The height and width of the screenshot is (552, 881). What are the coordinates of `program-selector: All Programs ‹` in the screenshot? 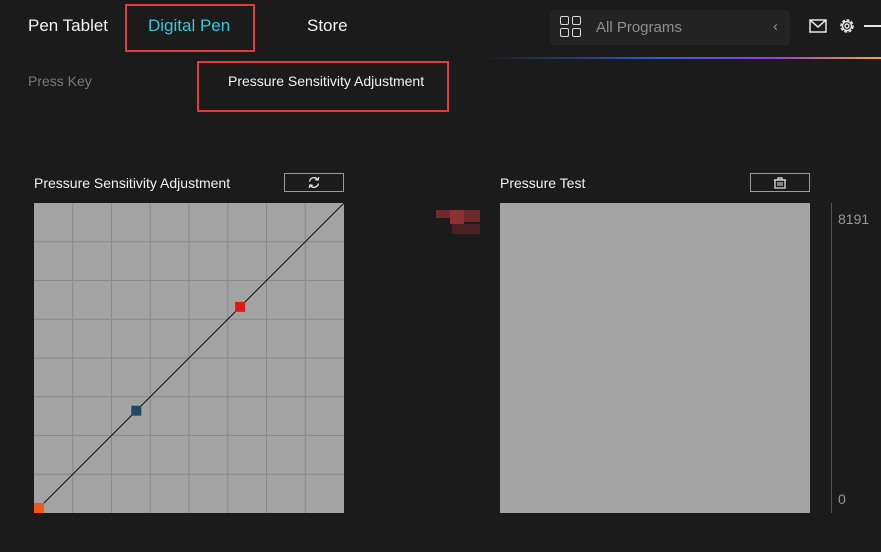 It's located at (670, 27).